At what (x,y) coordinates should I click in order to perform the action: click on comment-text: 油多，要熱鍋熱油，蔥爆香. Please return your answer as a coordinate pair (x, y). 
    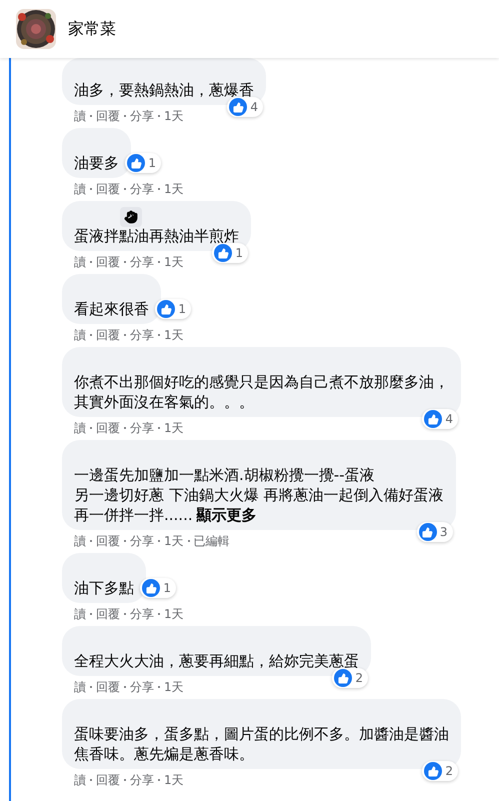
    Looking at the image, I should click on (164, 90).